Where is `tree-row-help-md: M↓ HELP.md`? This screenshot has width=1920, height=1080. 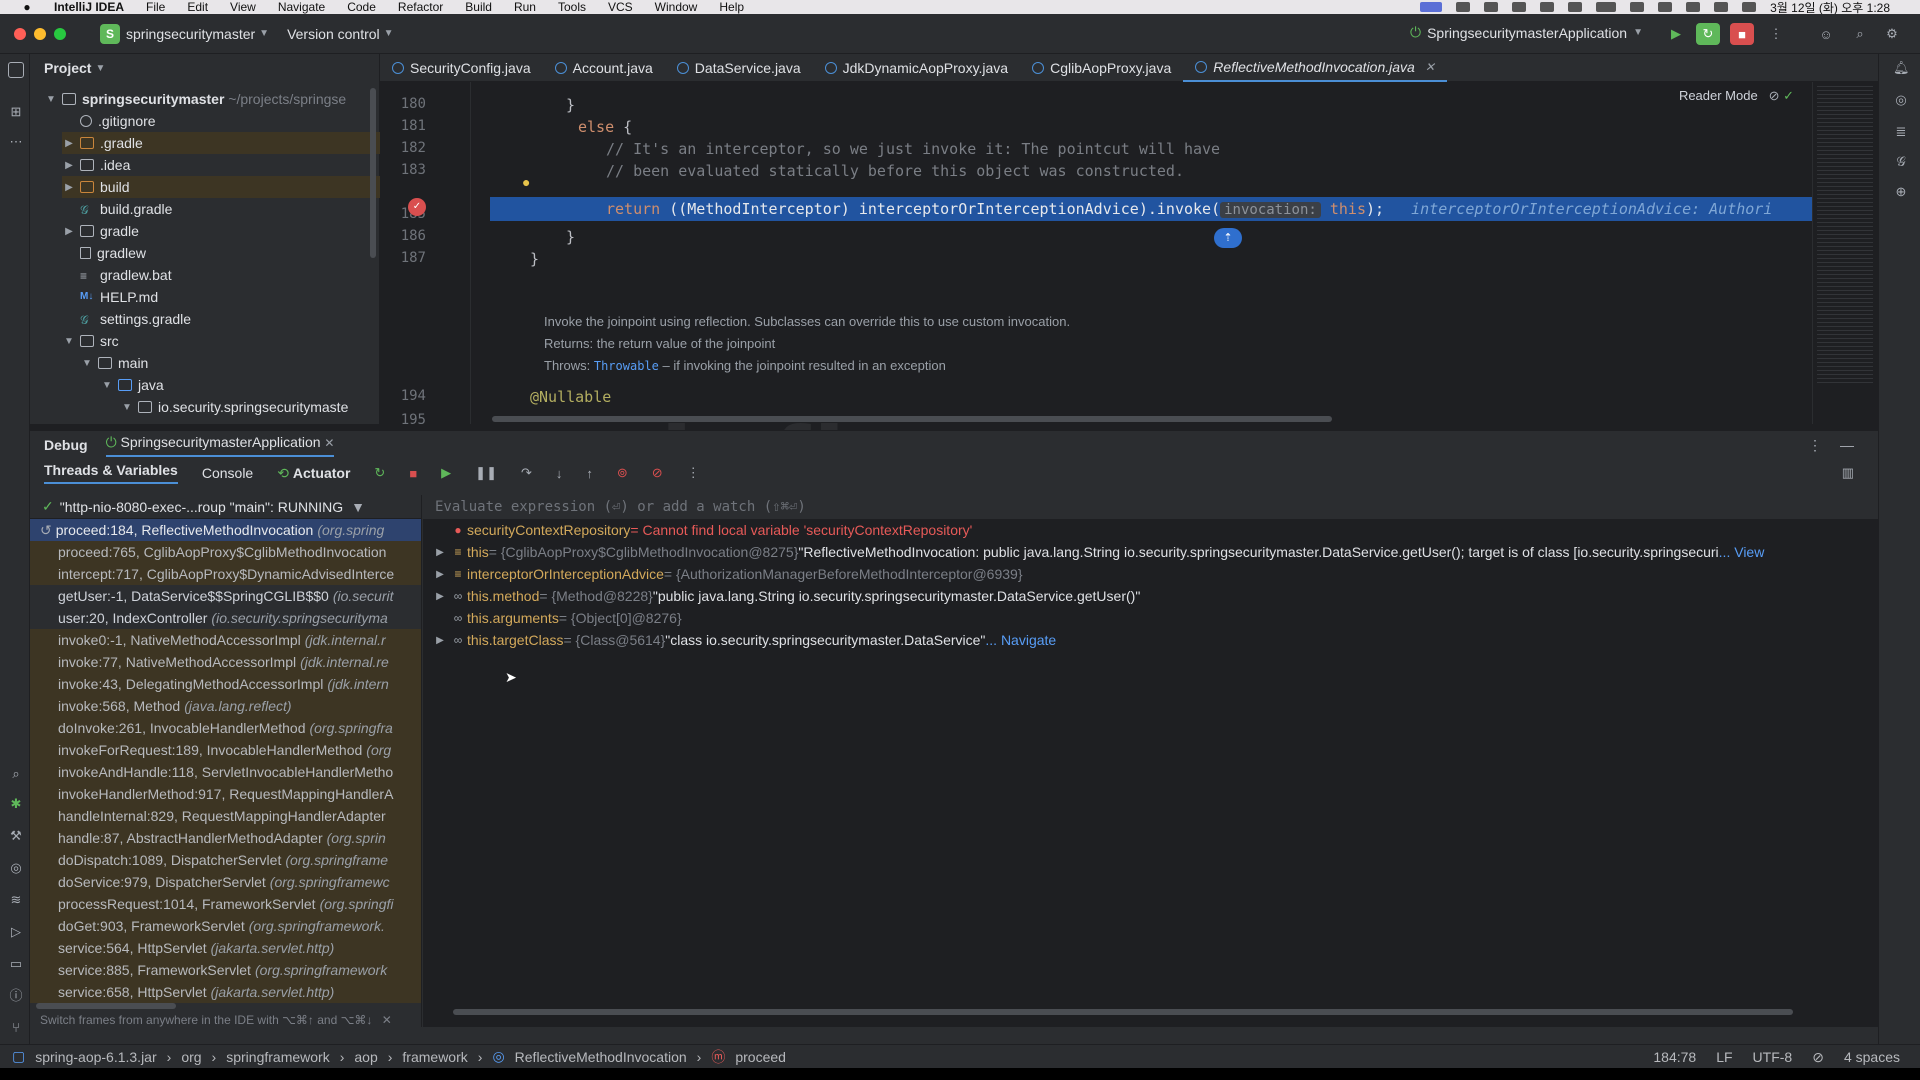
tree-row-help-md: M↓ HELP.md is located at coordinates (110, 297).